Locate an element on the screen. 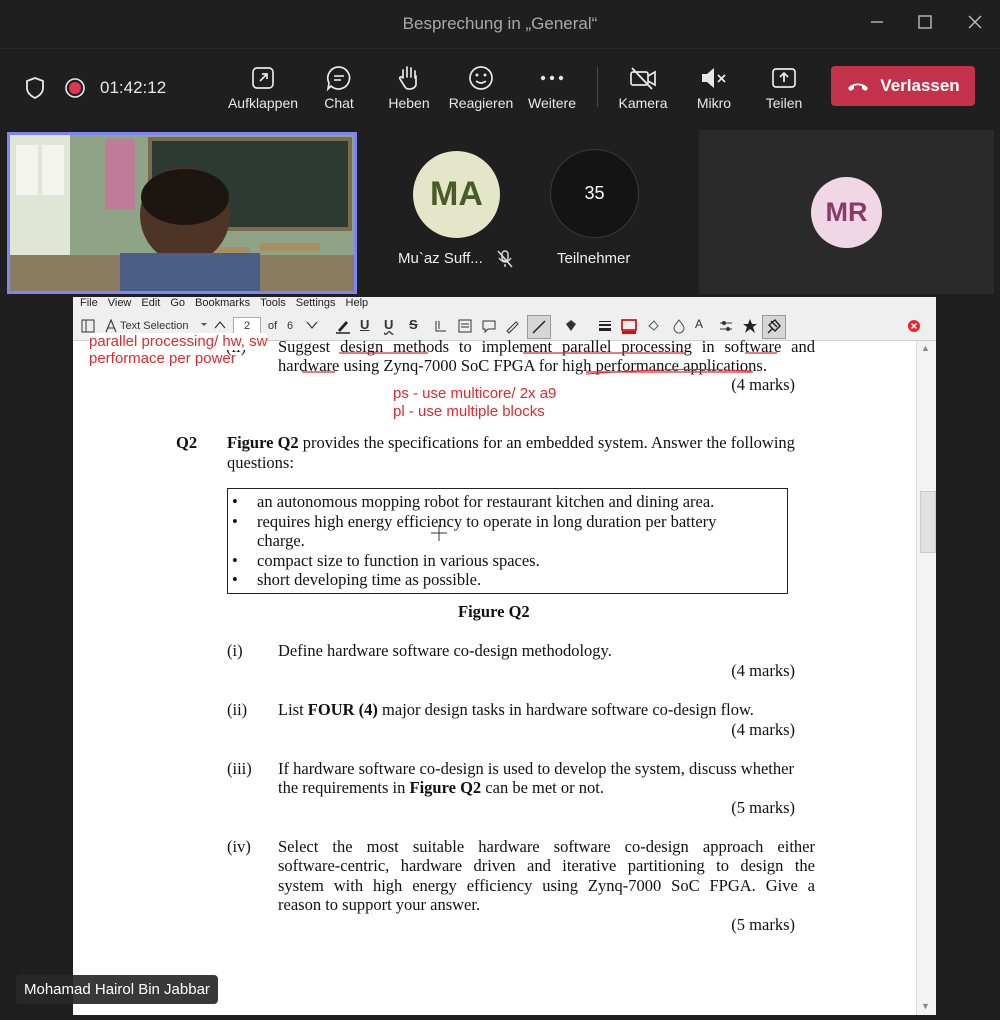 Image resolution: width=1000 pixels, height=1020 pixels. menu-view: View is located at coordinates (120, 303).